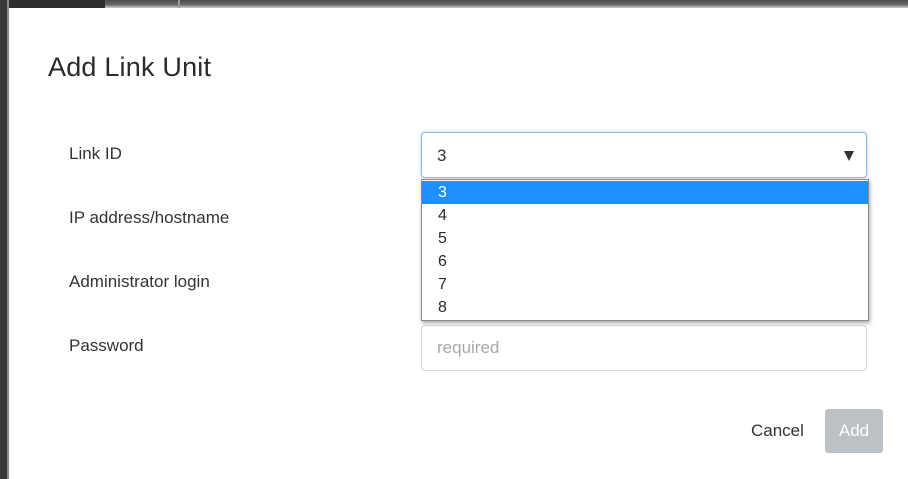  Describe the element at coordinates (777, 431) in the screenshot. I see `cancel-button: Cancel` at that location.